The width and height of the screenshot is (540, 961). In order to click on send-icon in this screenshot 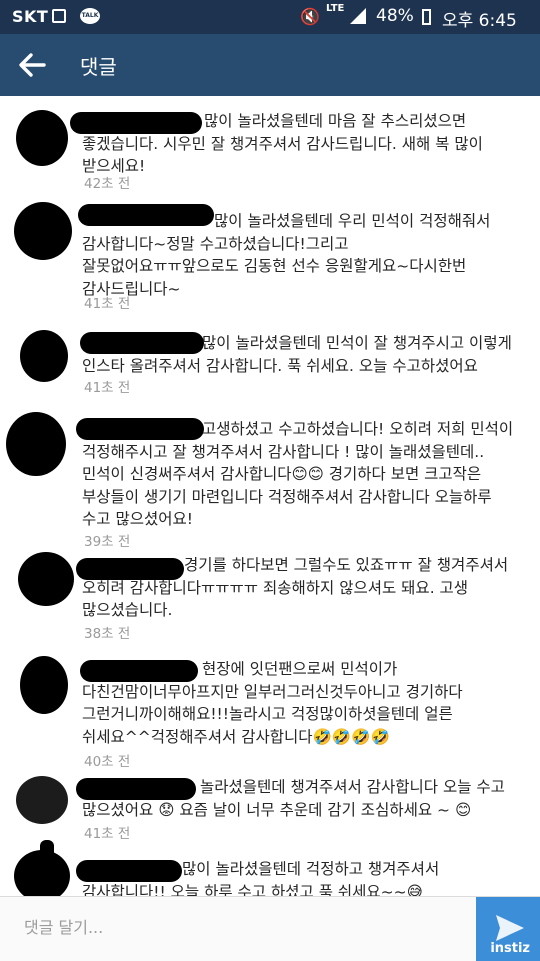, I will do `click(510, 928)`.